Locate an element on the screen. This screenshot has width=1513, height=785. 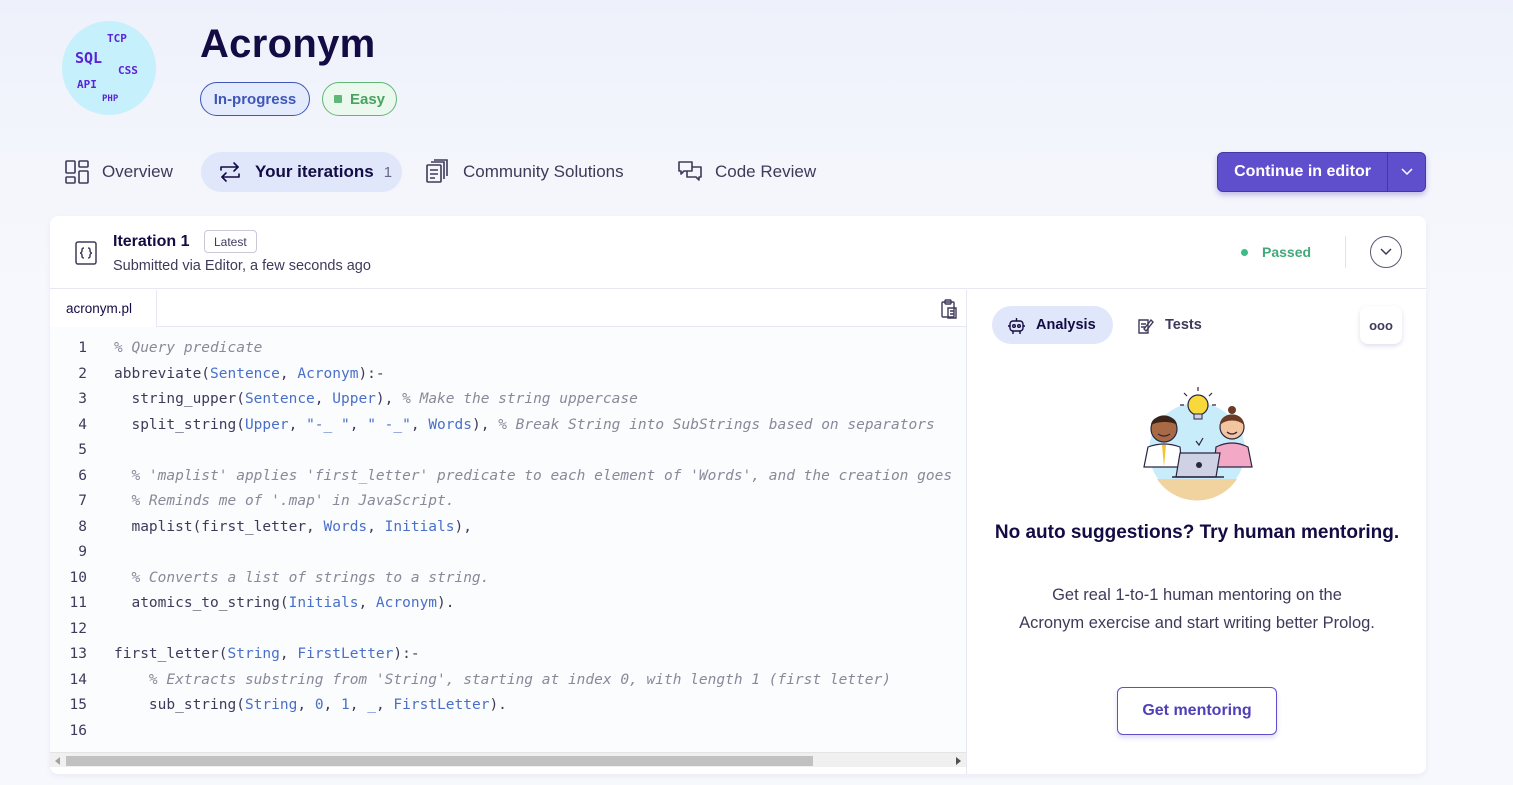
copy-to-clipboard-icon is located at coordinates (949, 309).